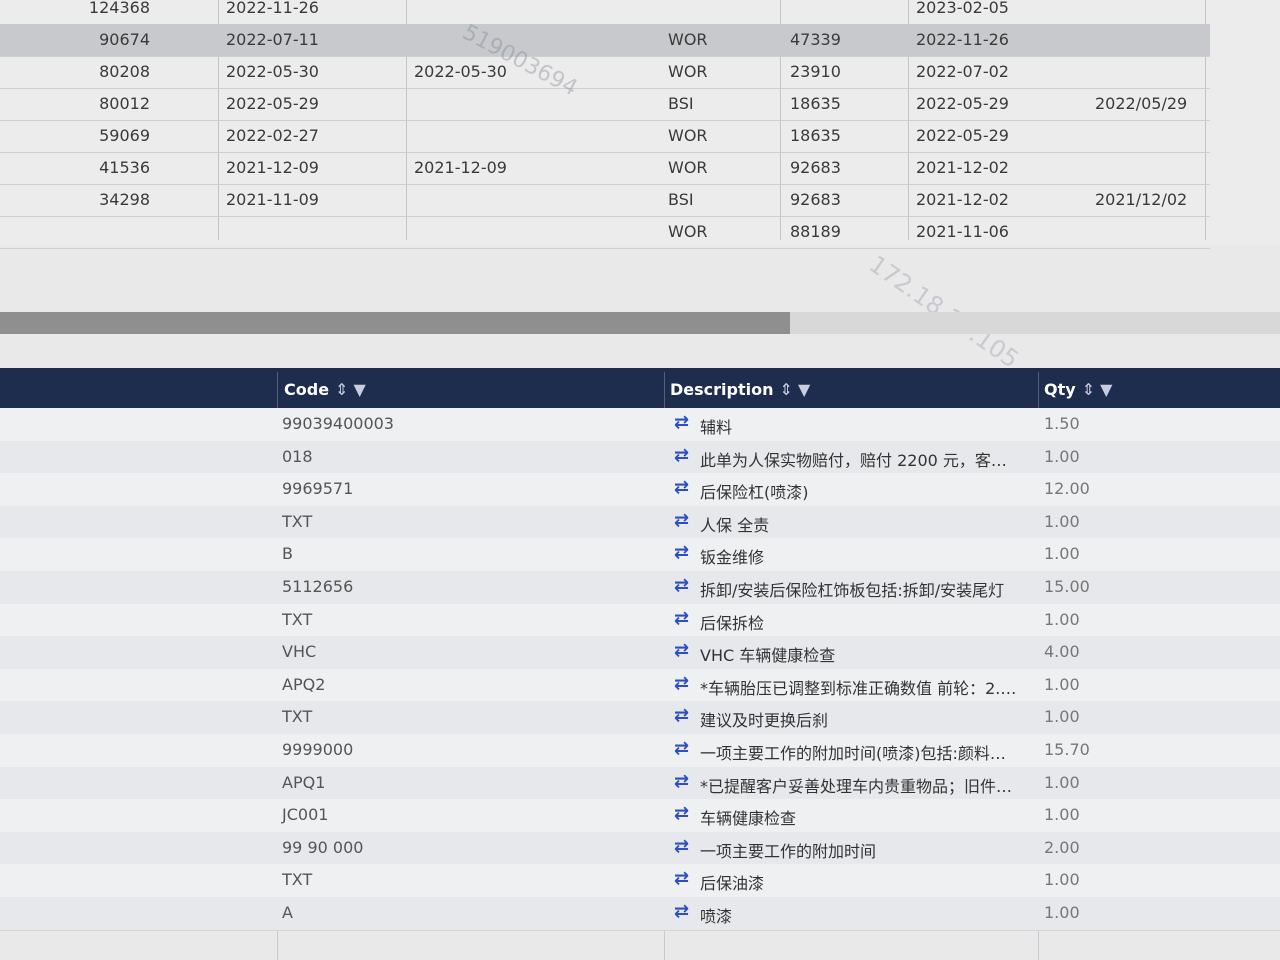  I want to click on cell-date3: 2021-12-02, so click(962, 167).